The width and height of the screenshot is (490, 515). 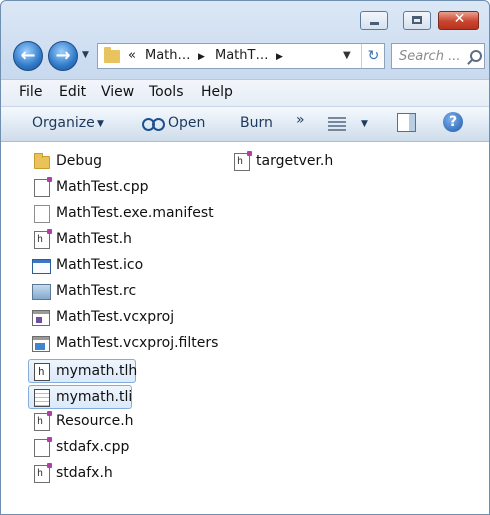 I want to click on command-bar: Organize ▼ Open Burn » ▼ ?, so click(x=245, y=124).